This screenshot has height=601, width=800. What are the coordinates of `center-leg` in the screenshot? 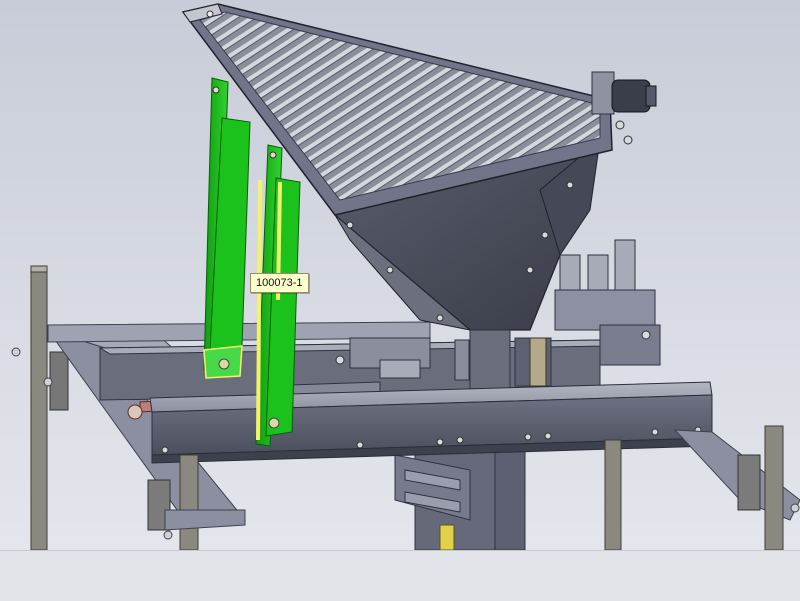 It's located at (613, 494).